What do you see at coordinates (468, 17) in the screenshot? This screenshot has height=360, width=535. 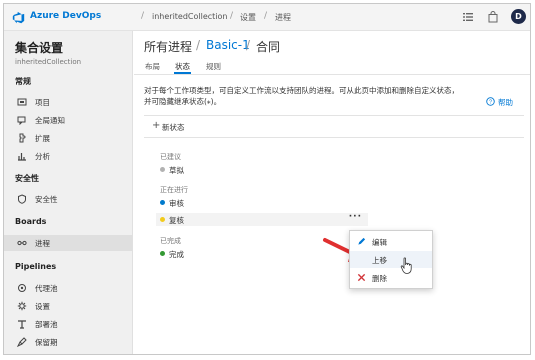 I see `list-icon` at bounding box center [468, 17].